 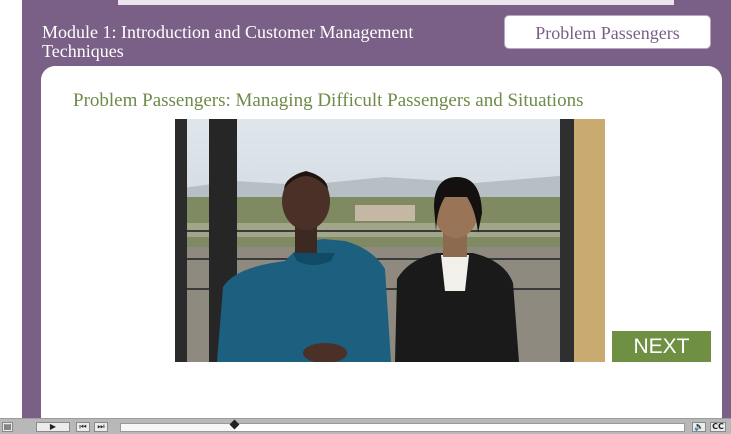 What do you see at coordinates (83, 427) in the screenshot?
I see `skip-back-icon: ⏮` at bounding box center [83, 427].